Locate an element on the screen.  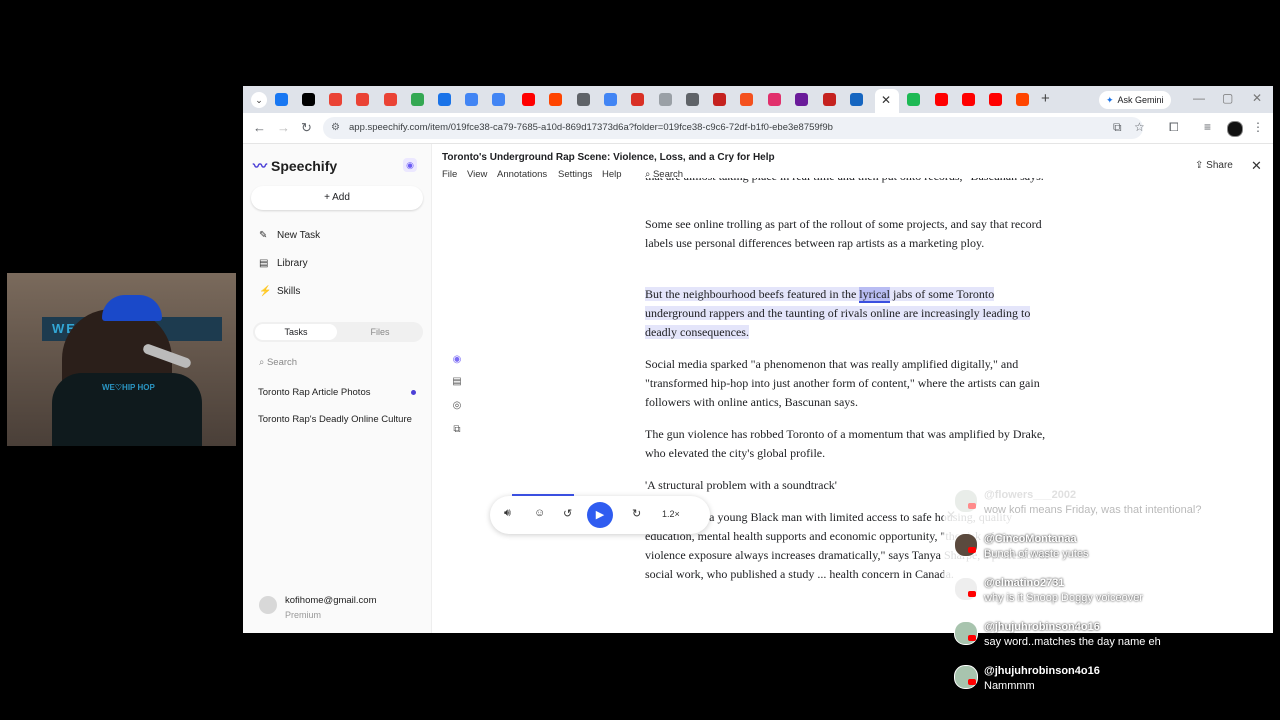
sidebar-item-library: ▤ Library is located at coordinates (283, 263).